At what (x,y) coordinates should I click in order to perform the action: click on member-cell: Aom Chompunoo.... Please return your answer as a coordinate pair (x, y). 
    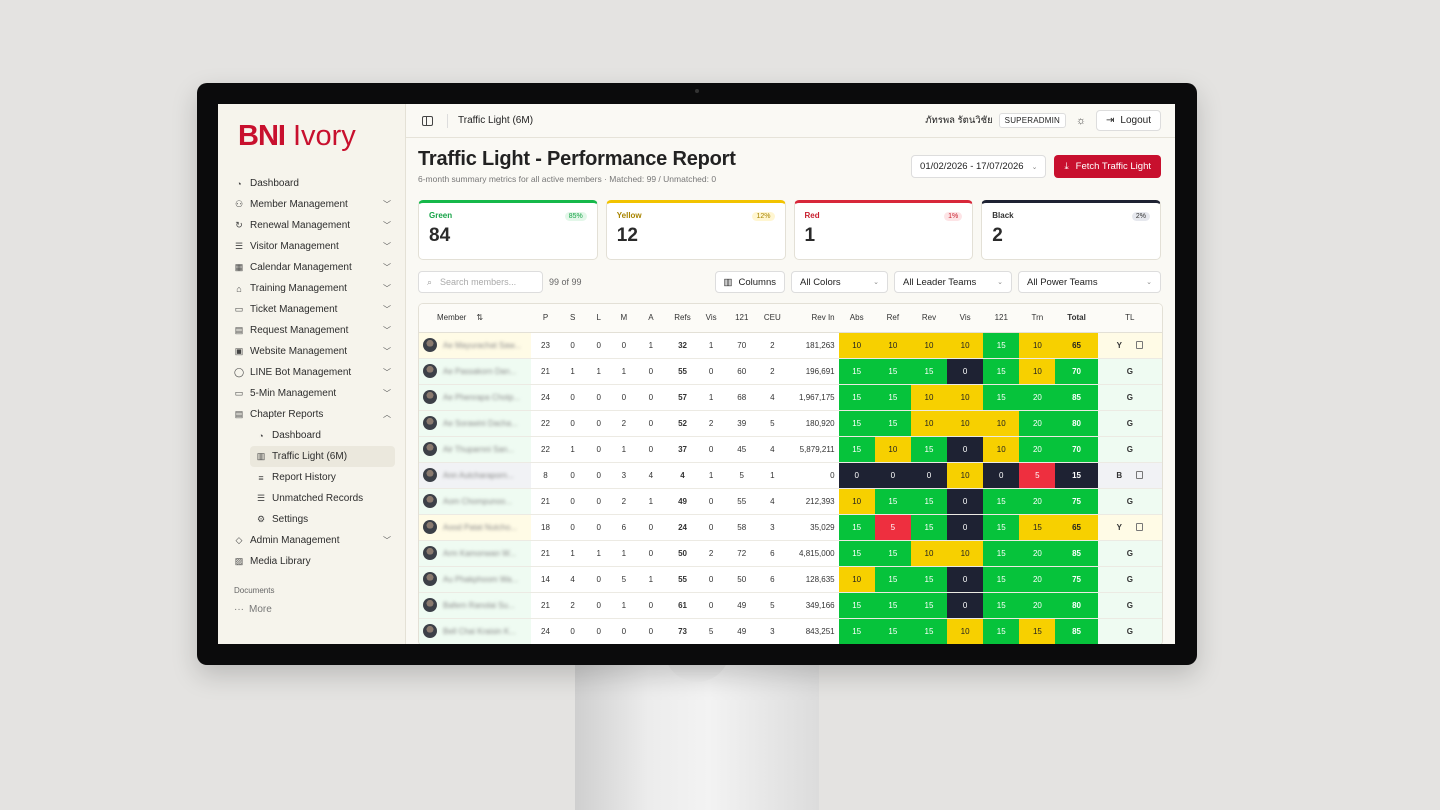
    Looking at the image, I should click on (475, 501).